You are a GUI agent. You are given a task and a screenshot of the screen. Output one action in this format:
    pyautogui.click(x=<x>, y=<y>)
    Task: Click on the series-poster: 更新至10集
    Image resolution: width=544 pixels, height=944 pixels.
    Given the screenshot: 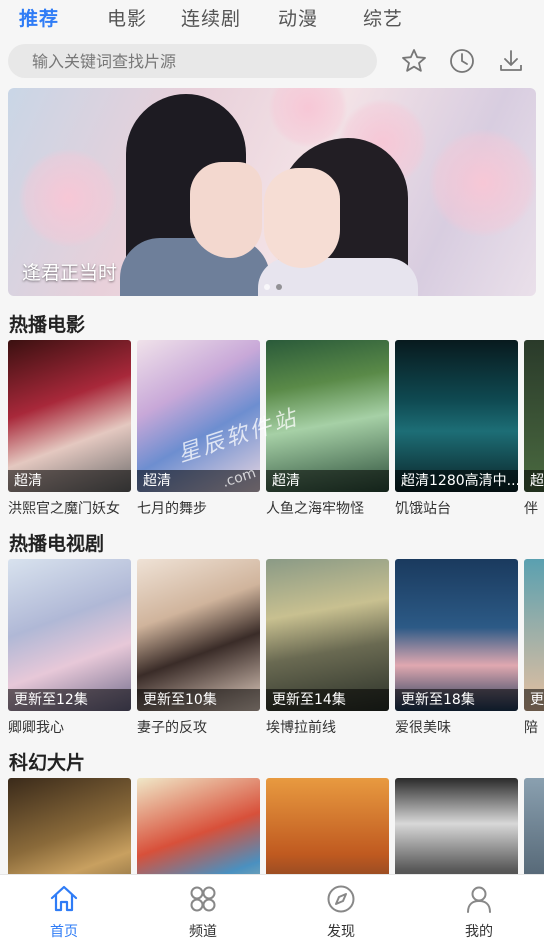 What is the action you would take?
    pyautogui.click(x=198, y=635)
    